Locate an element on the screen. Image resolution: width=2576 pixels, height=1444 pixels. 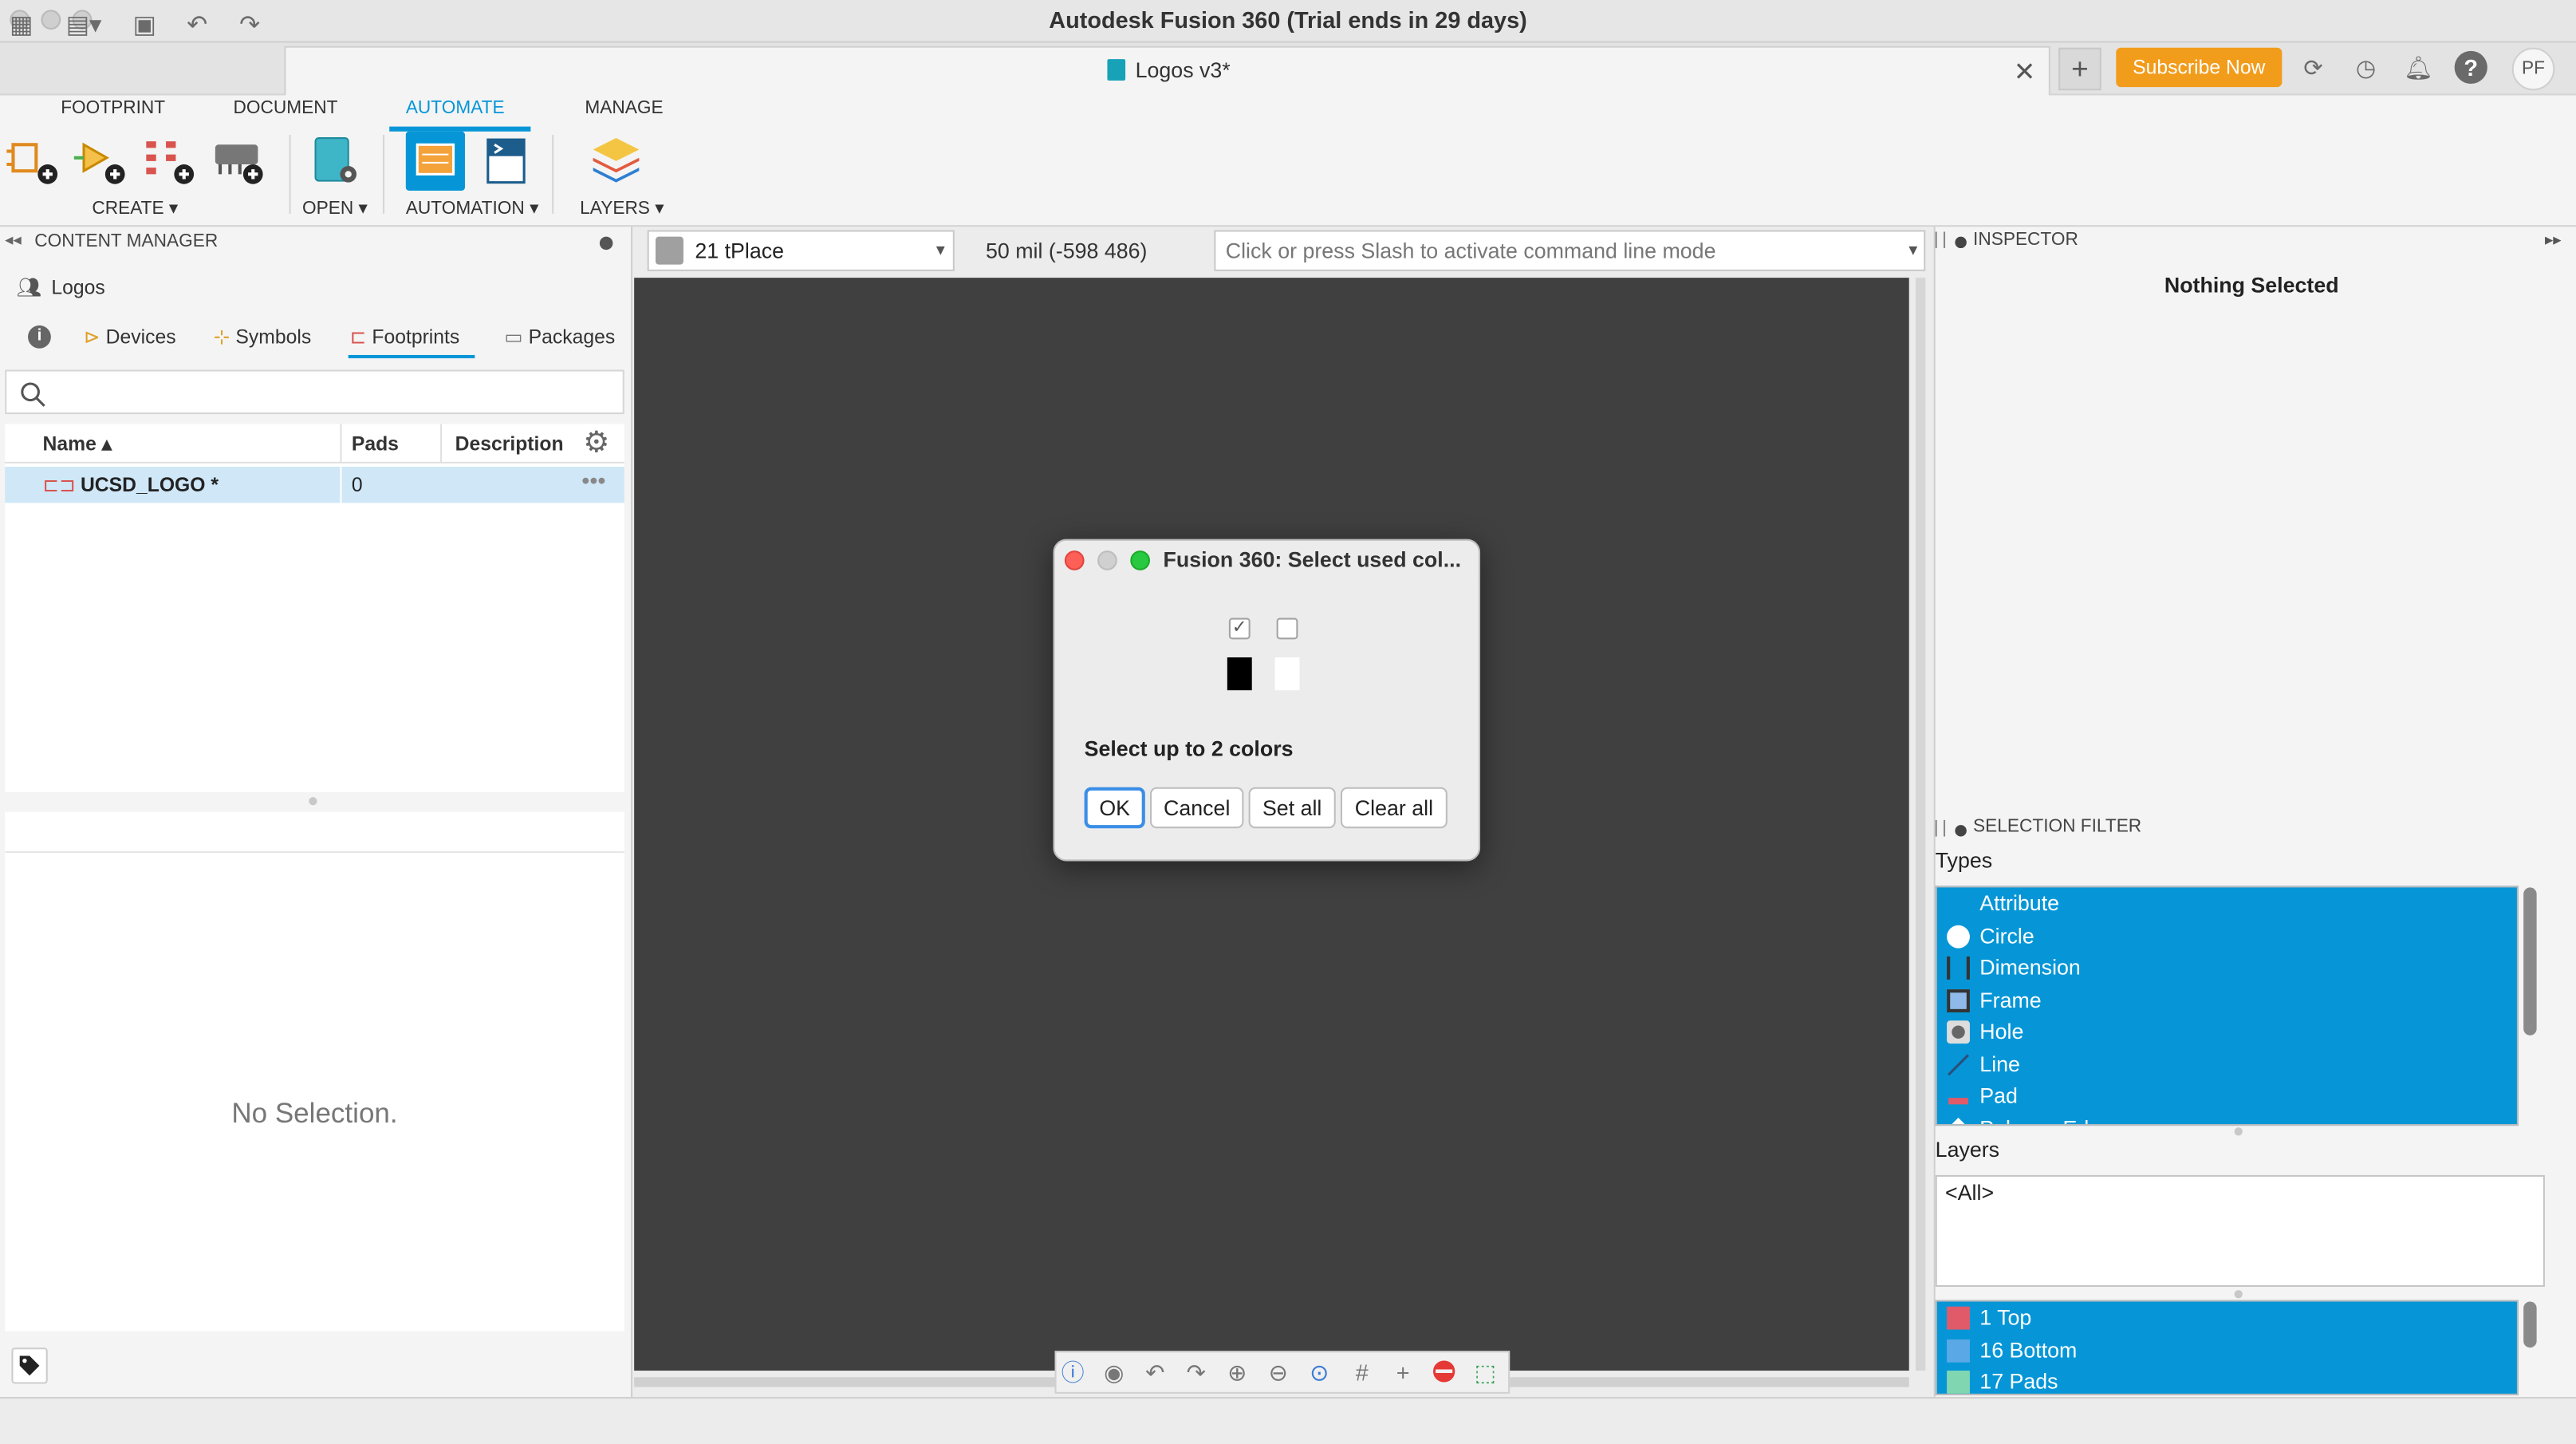
list-item: Pad is located at coordinates (2227, 1095).